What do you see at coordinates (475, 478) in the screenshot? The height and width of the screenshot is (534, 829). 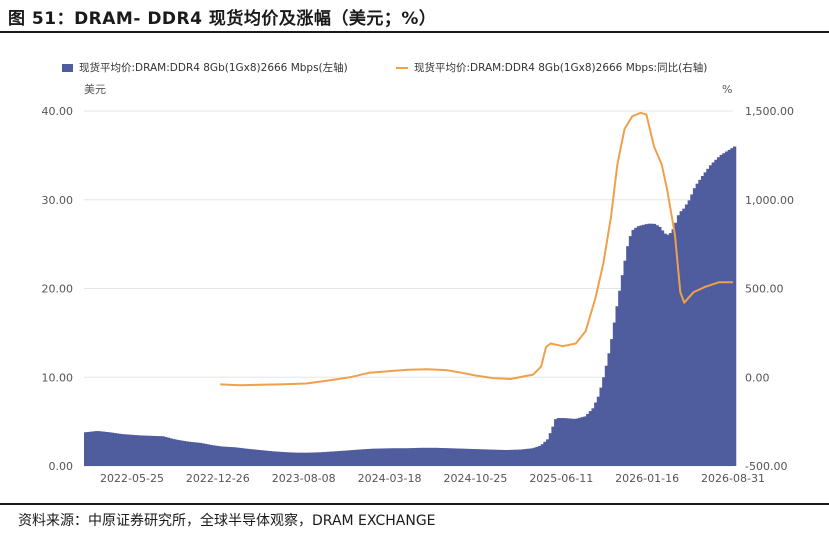 I see `x-tick-label: 2024-10-25` at bounding box center [475, 478].